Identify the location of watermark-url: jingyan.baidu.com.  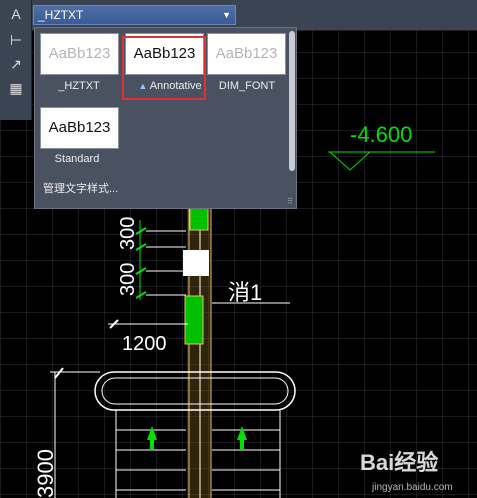
(412, 487).